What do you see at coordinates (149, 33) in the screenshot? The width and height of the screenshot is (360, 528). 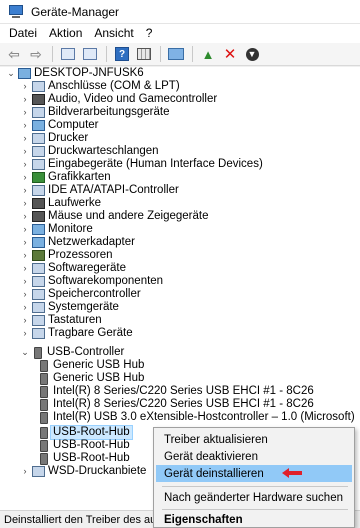 I see `menu-help: ?` at bounding box center [149, 33].